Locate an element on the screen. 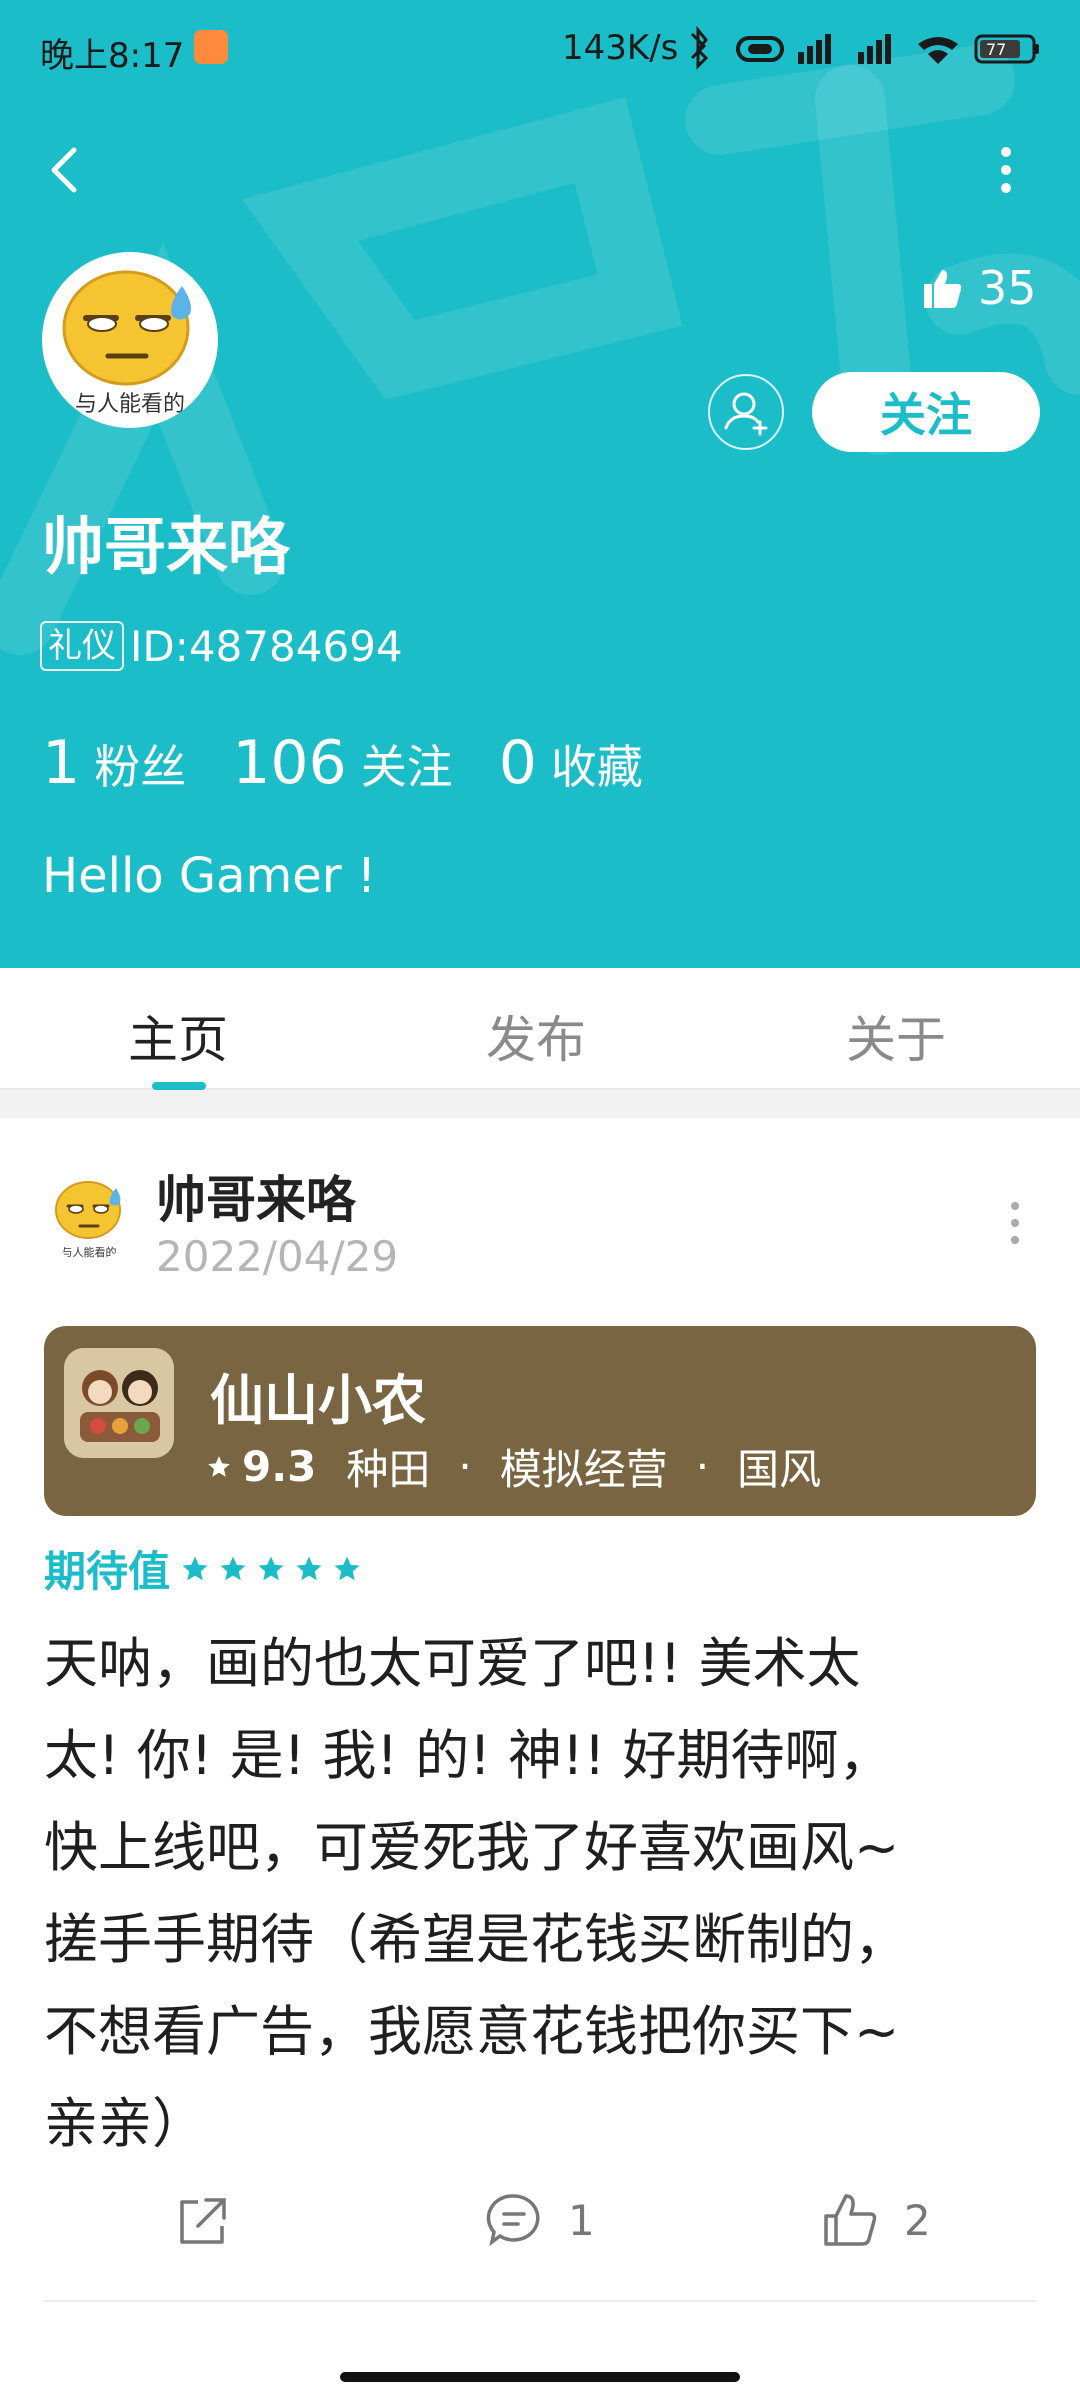 This screenshot has width=1080, height=2400. post-author-avatar: 与人能看的 is located at coordinates (89, 1217).